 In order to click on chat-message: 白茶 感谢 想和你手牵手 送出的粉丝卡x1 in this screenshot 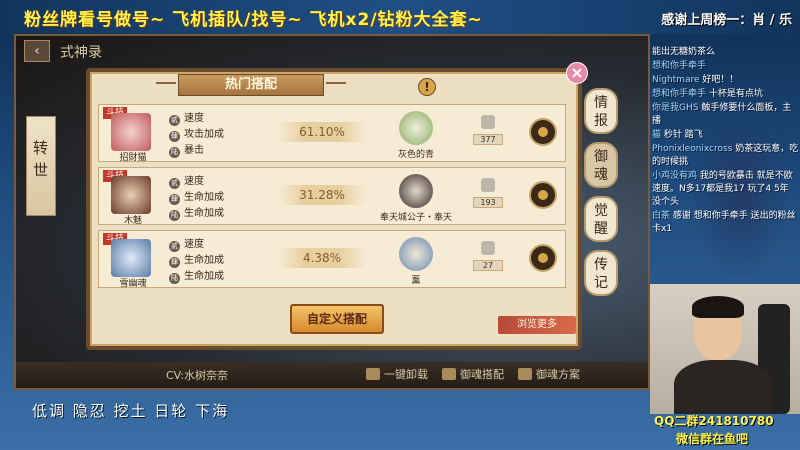, I will do `click(726, 223)`.